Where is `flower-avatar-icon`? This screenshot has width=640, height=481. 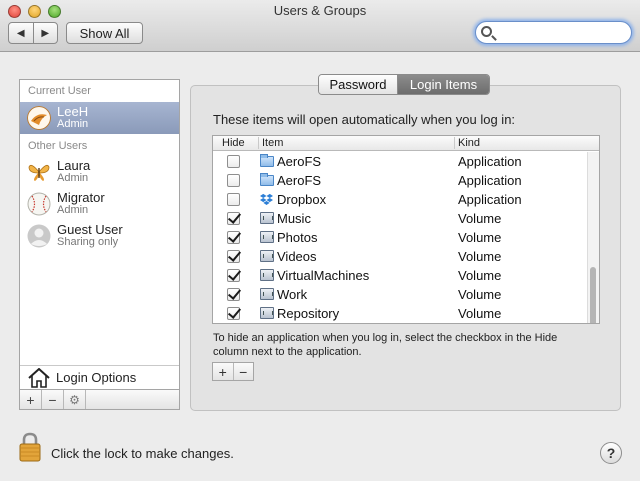 flower-avatar-icon is located at coordinates (39, 118).